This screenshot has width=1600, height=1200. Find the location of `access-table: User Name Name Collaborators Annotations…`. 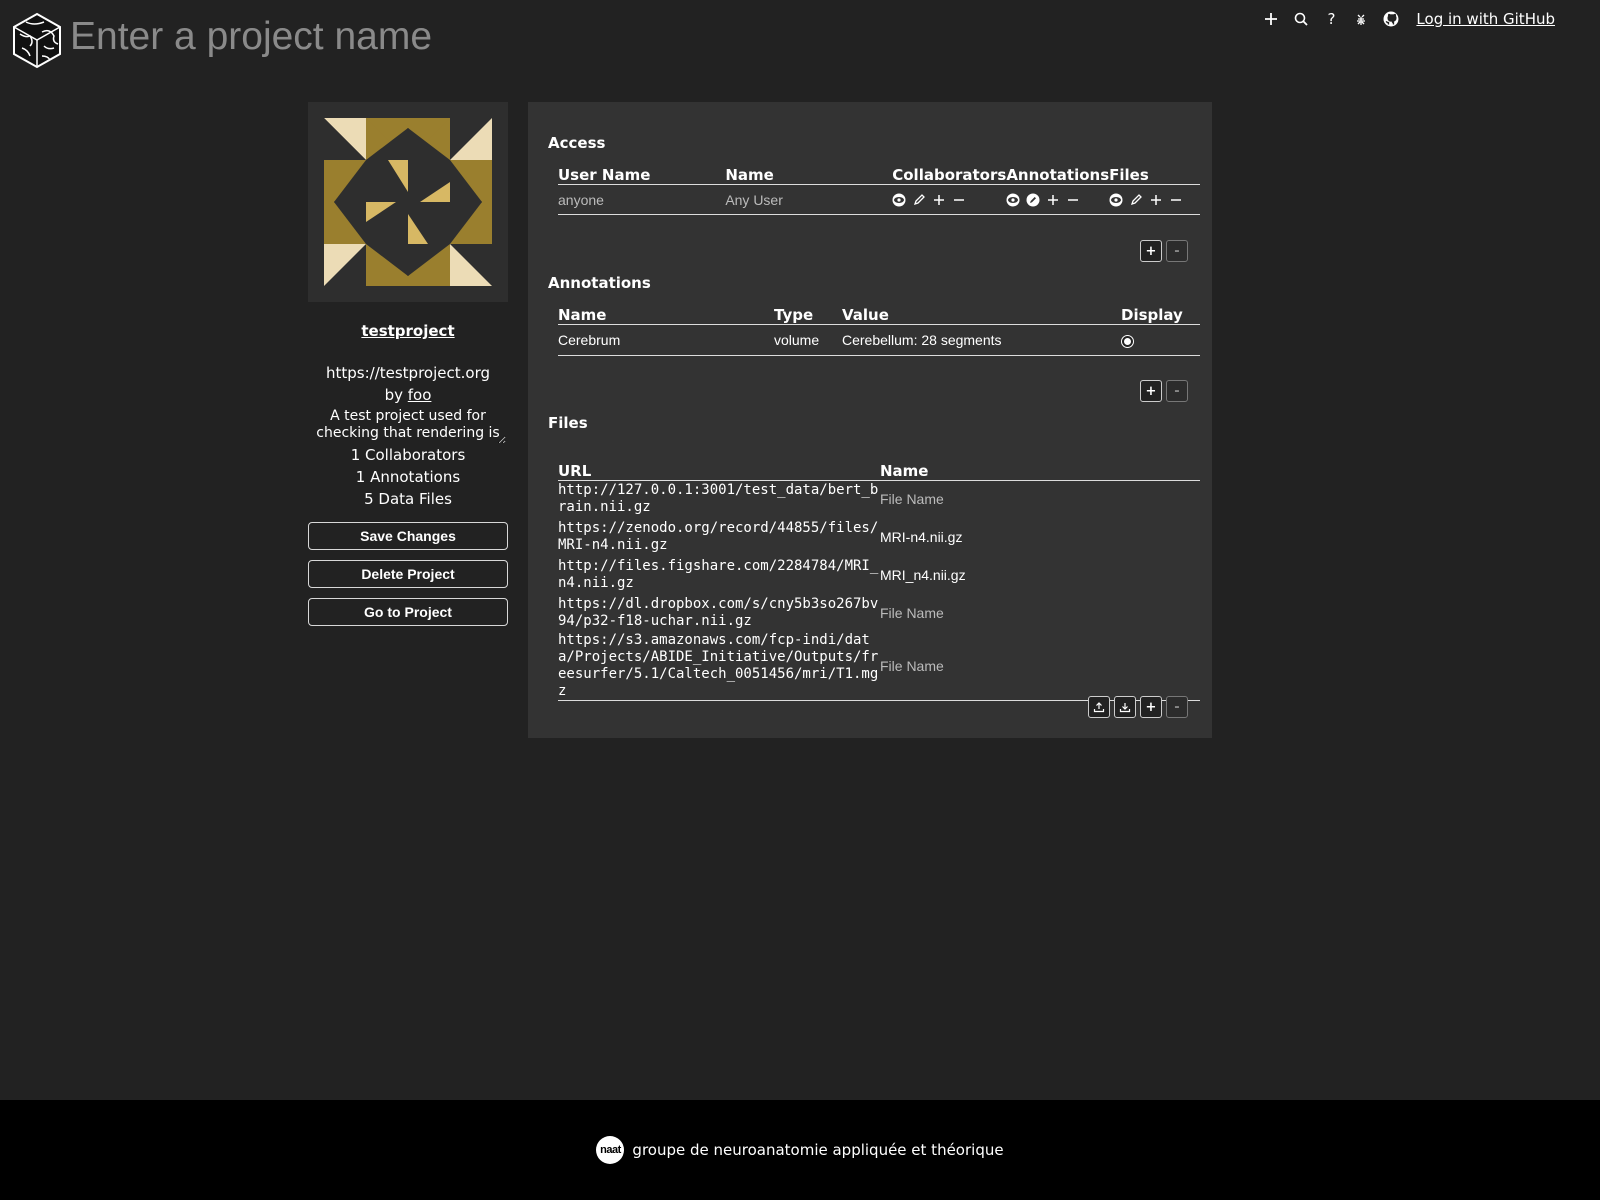

access-table: User Name Name Collaborators Annotations… is located at coordinates (879, 188).